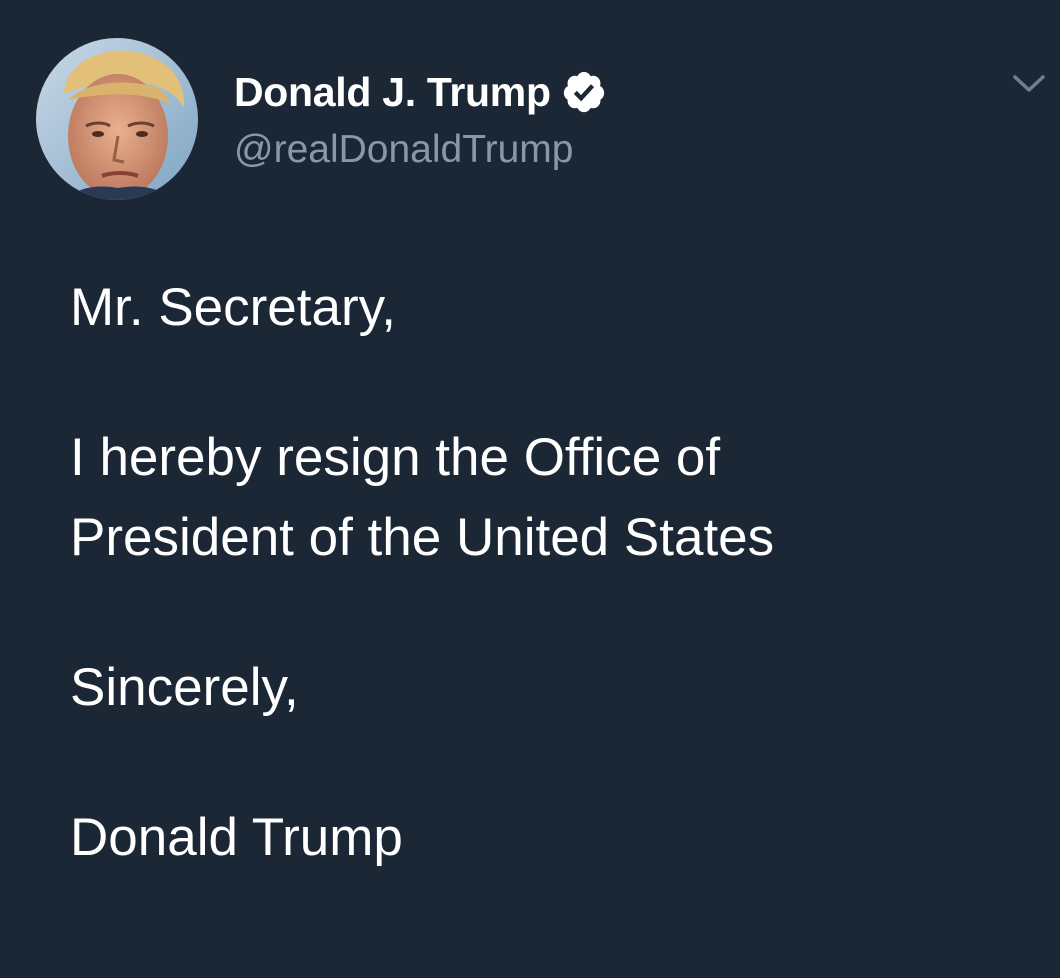  I want to click on tweet-line: I hereby resign the Office of, so click(395, 457).